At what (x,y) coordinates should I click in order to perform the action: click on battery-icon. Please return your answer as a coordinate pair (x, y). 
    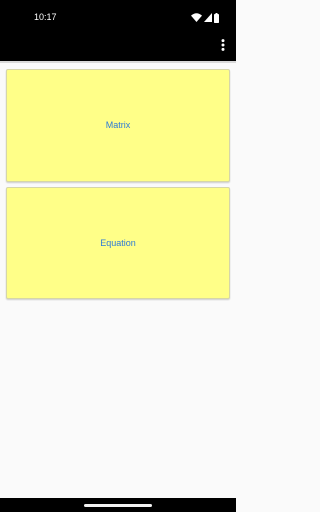
    Looking at the image, I should click on (216, 17).